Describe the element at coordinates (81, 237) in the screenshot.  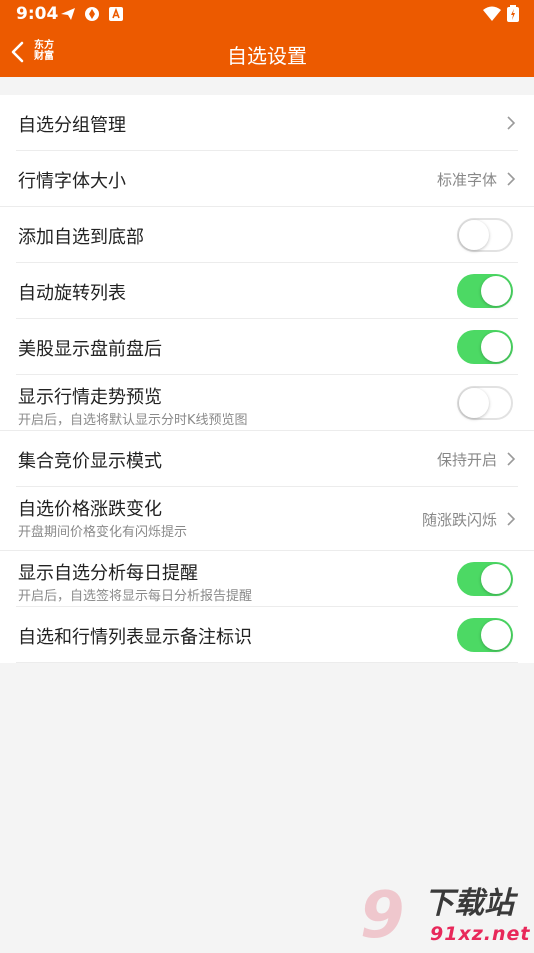
I see `setting-label: 添加自选到底部` at that location.